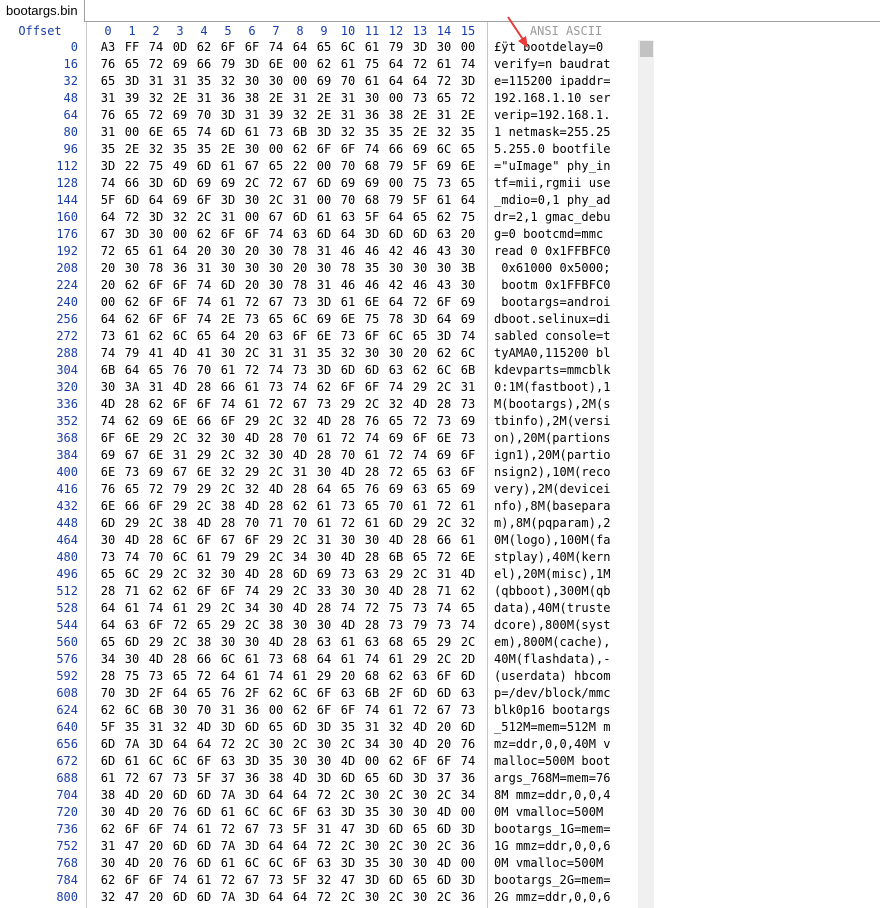  I want to click on ascii-text: 0M vmalloc=500M, so click(552, 812).